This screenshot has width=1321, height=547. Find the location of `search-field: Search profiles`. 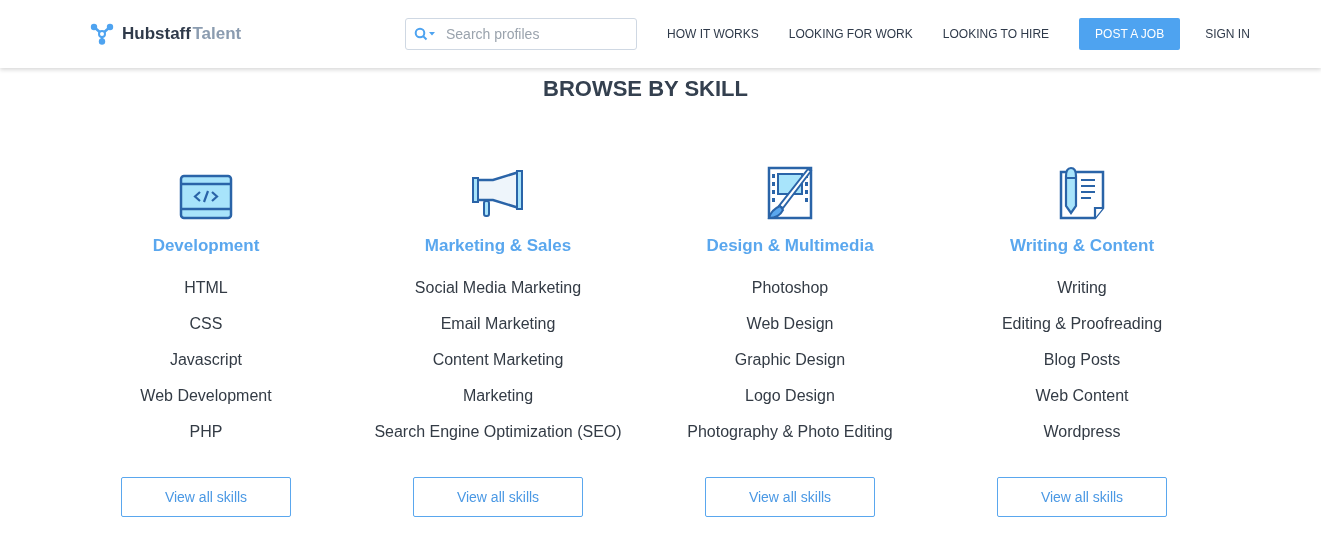

search-field: Search profiles is located at coordinates (521, 34).